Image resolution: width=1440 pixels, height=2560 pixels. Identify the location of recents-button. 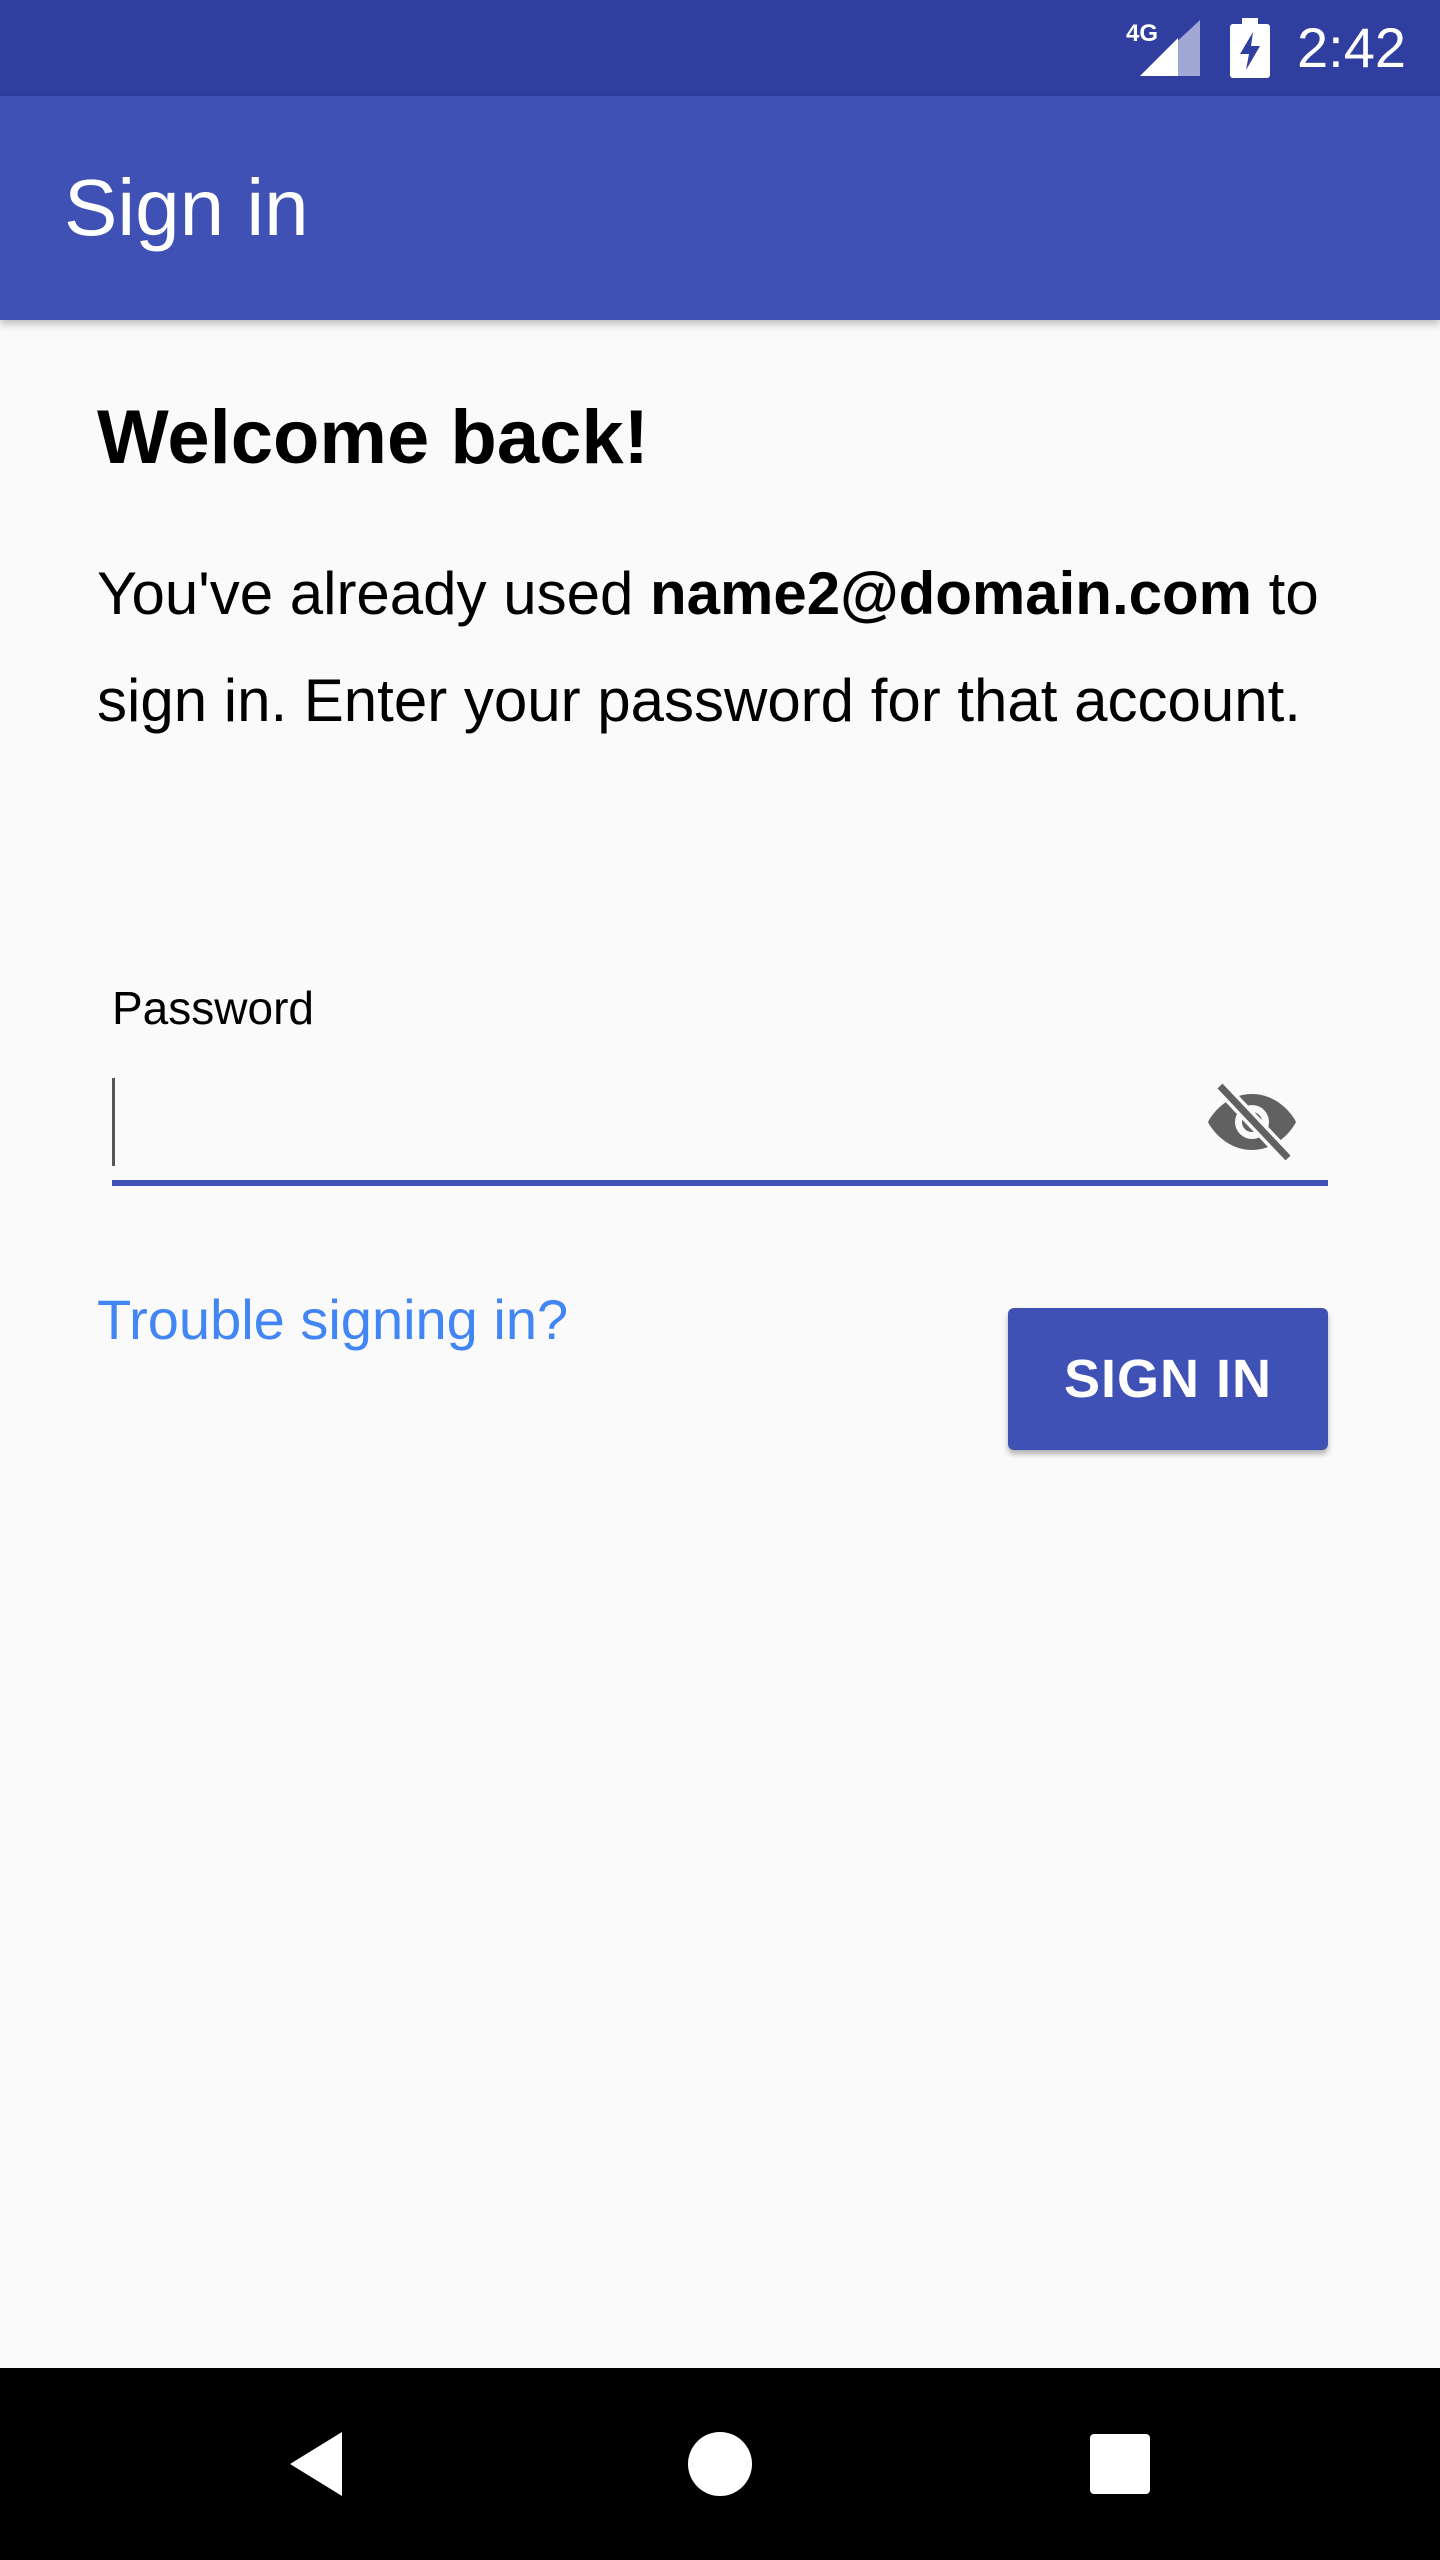
(1120, 2464).